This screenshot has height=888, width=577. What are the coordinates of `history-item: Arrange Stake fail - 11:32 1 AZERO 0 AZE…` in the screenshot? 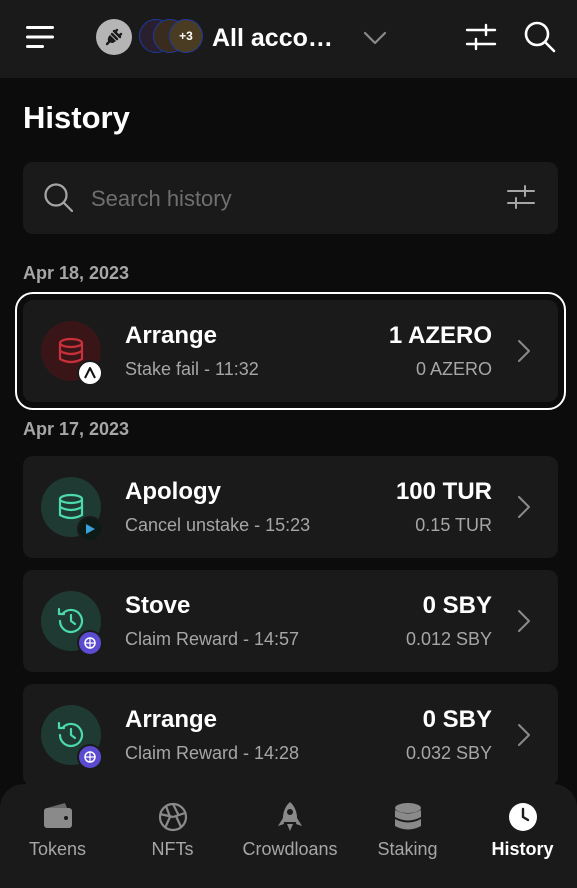 It's located at (290, 351).